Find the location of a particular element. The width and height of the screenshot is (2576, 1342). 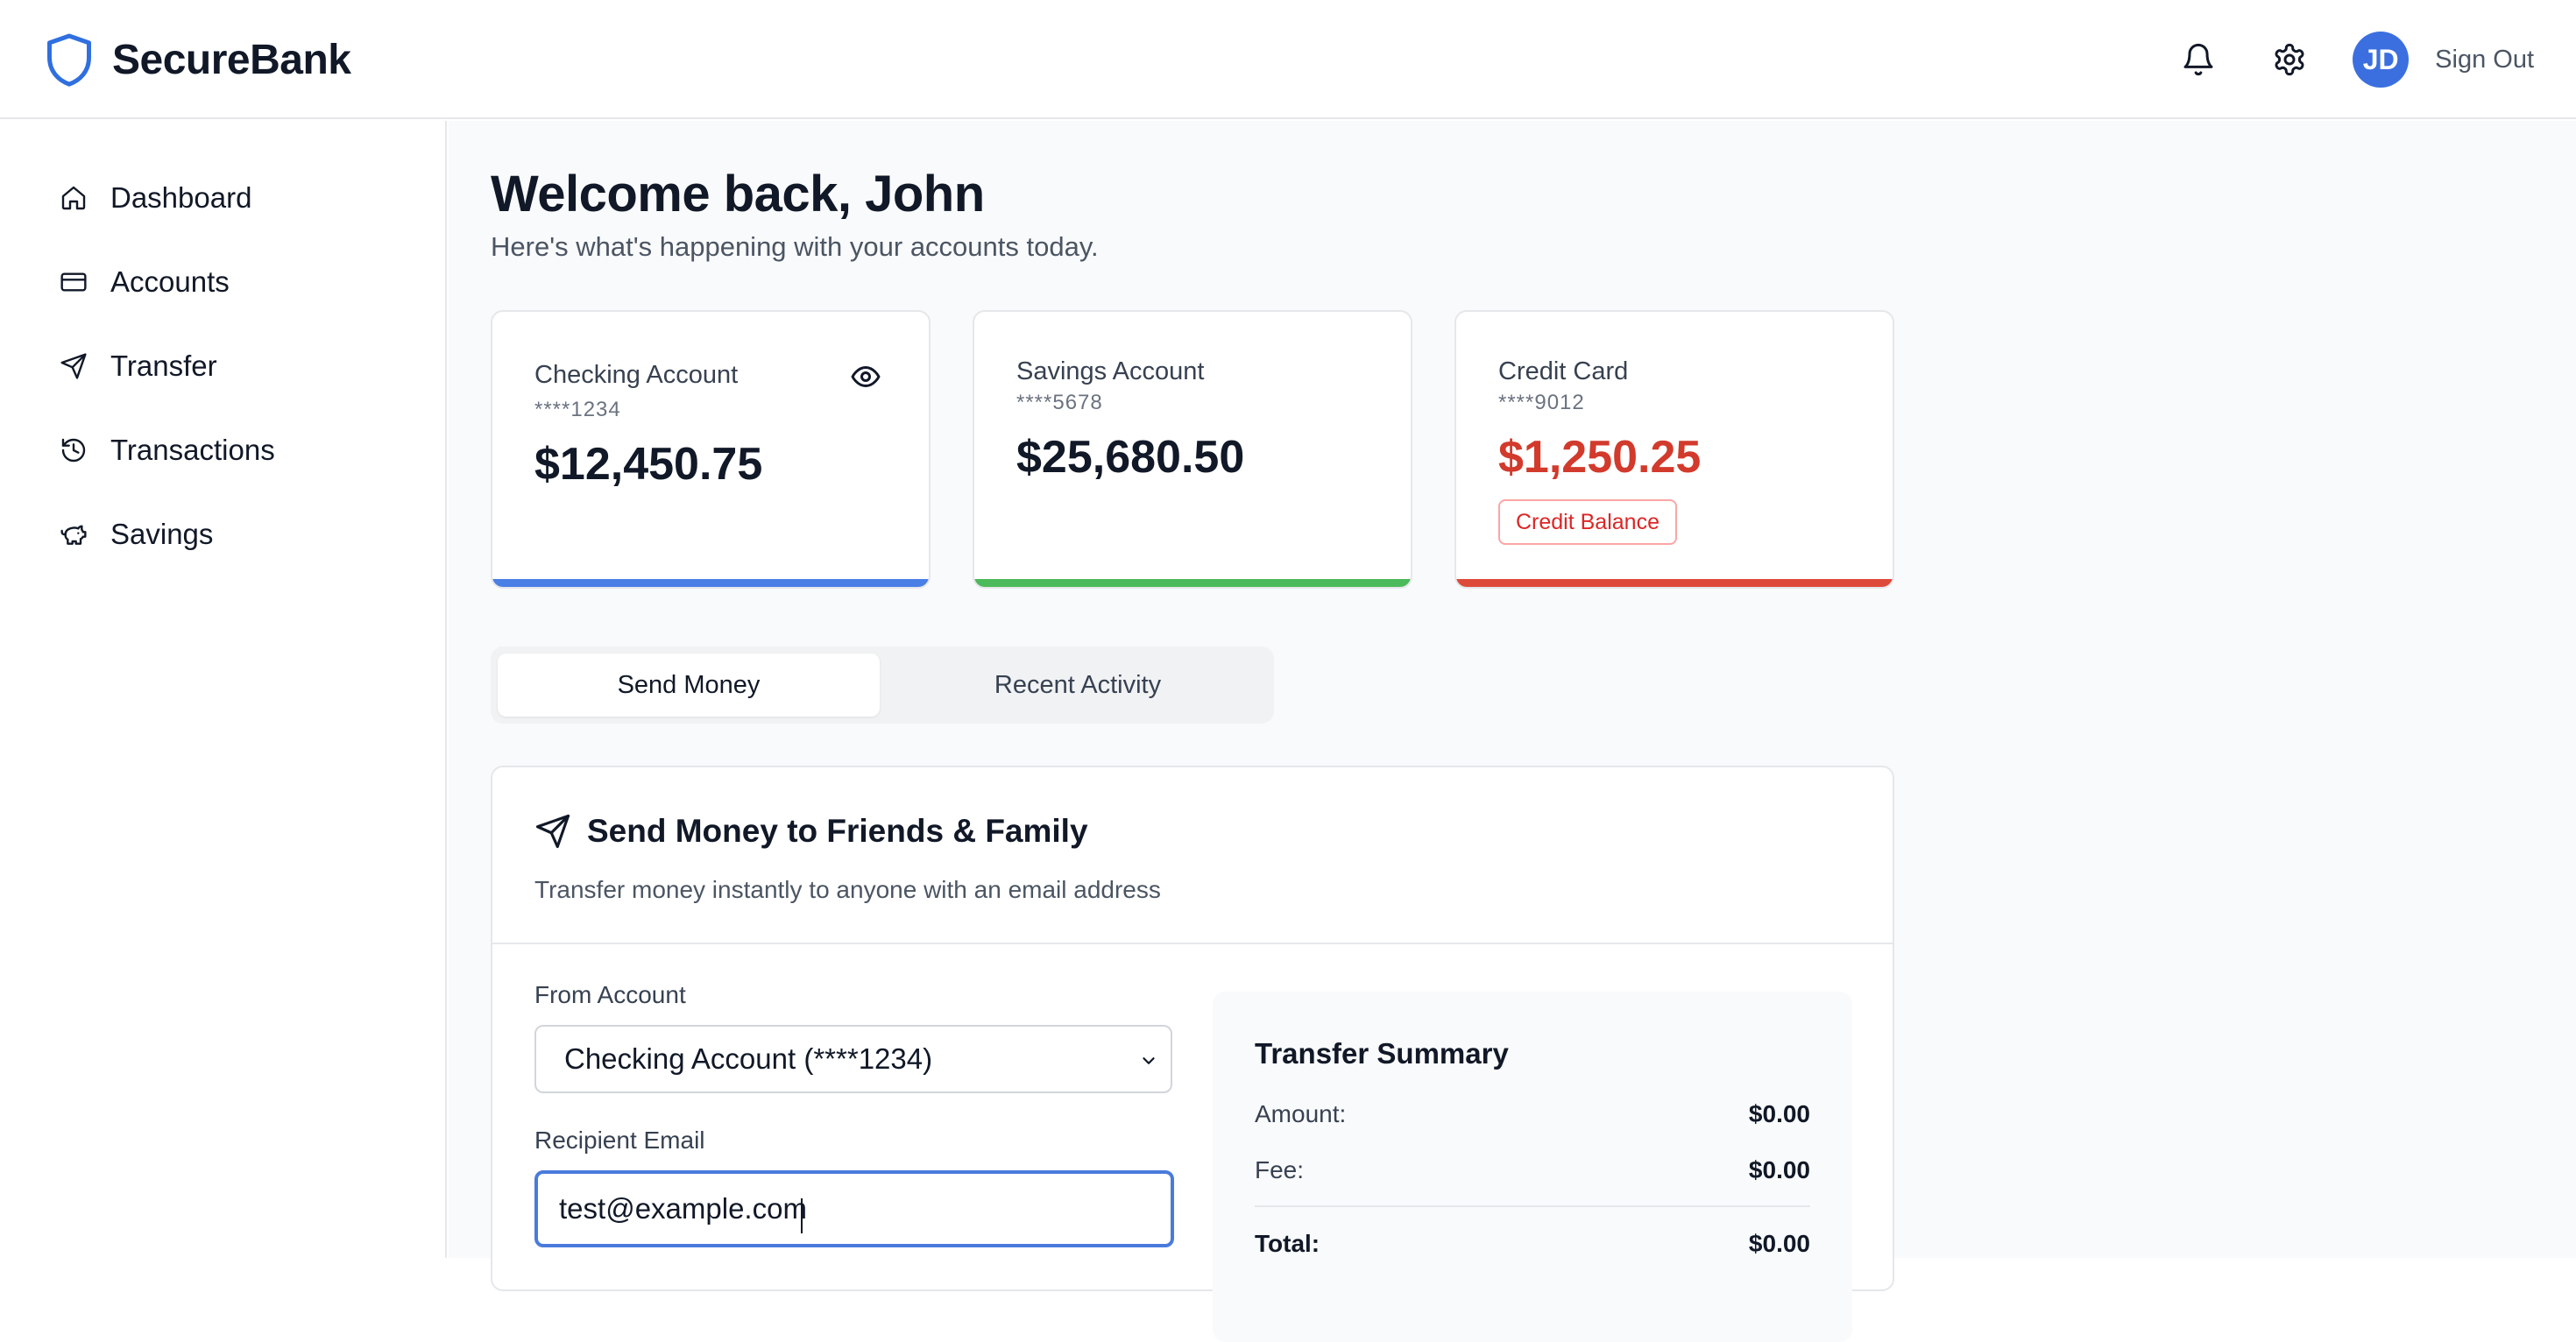

sidebar-item-label: Transactions is located at coordinates (192, 450).